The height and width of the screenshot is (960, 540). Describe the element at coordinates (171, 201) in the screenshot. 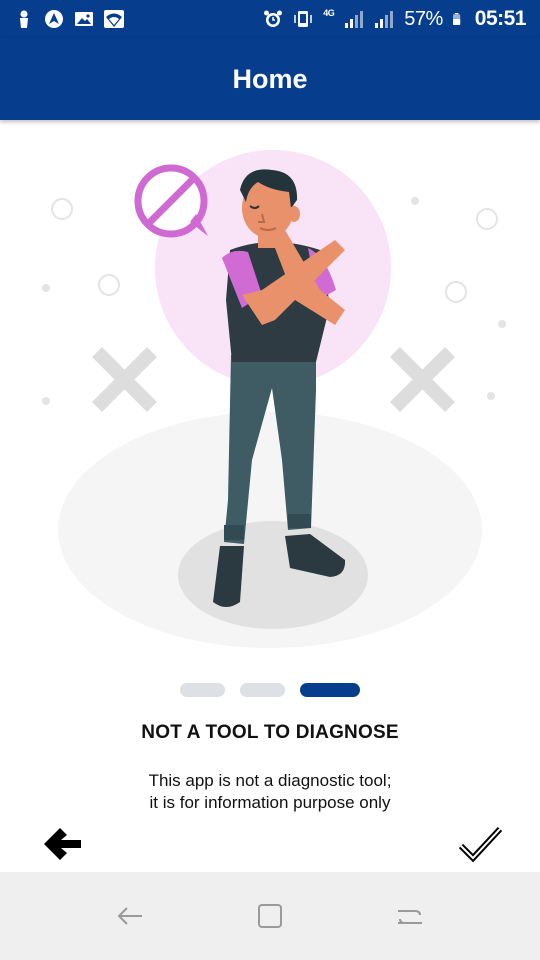

I see `prohibited-icon` at that location.